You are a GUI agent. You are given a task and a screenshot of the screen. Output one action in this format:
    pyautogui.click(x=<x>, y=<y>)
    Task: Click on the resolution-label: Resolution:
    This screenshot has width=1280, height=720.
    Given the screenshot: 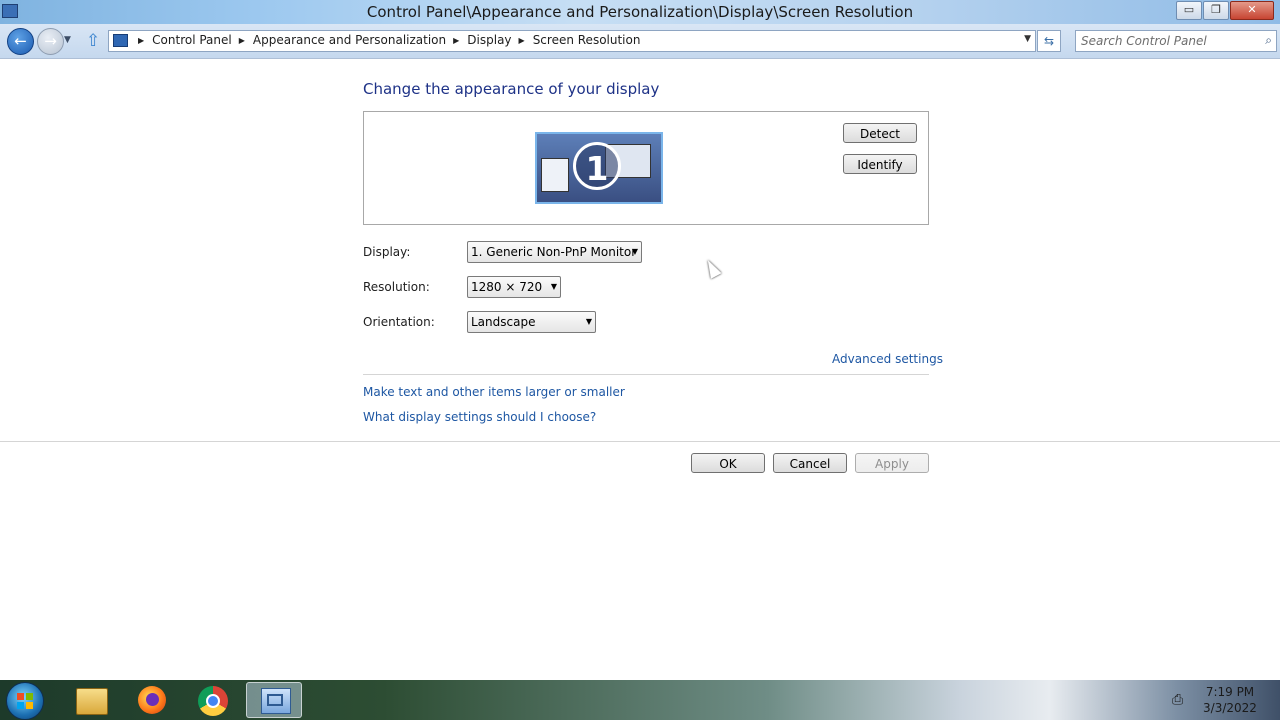 What is the action you would take?
    pyautogui.click(x=396, y=287)
    